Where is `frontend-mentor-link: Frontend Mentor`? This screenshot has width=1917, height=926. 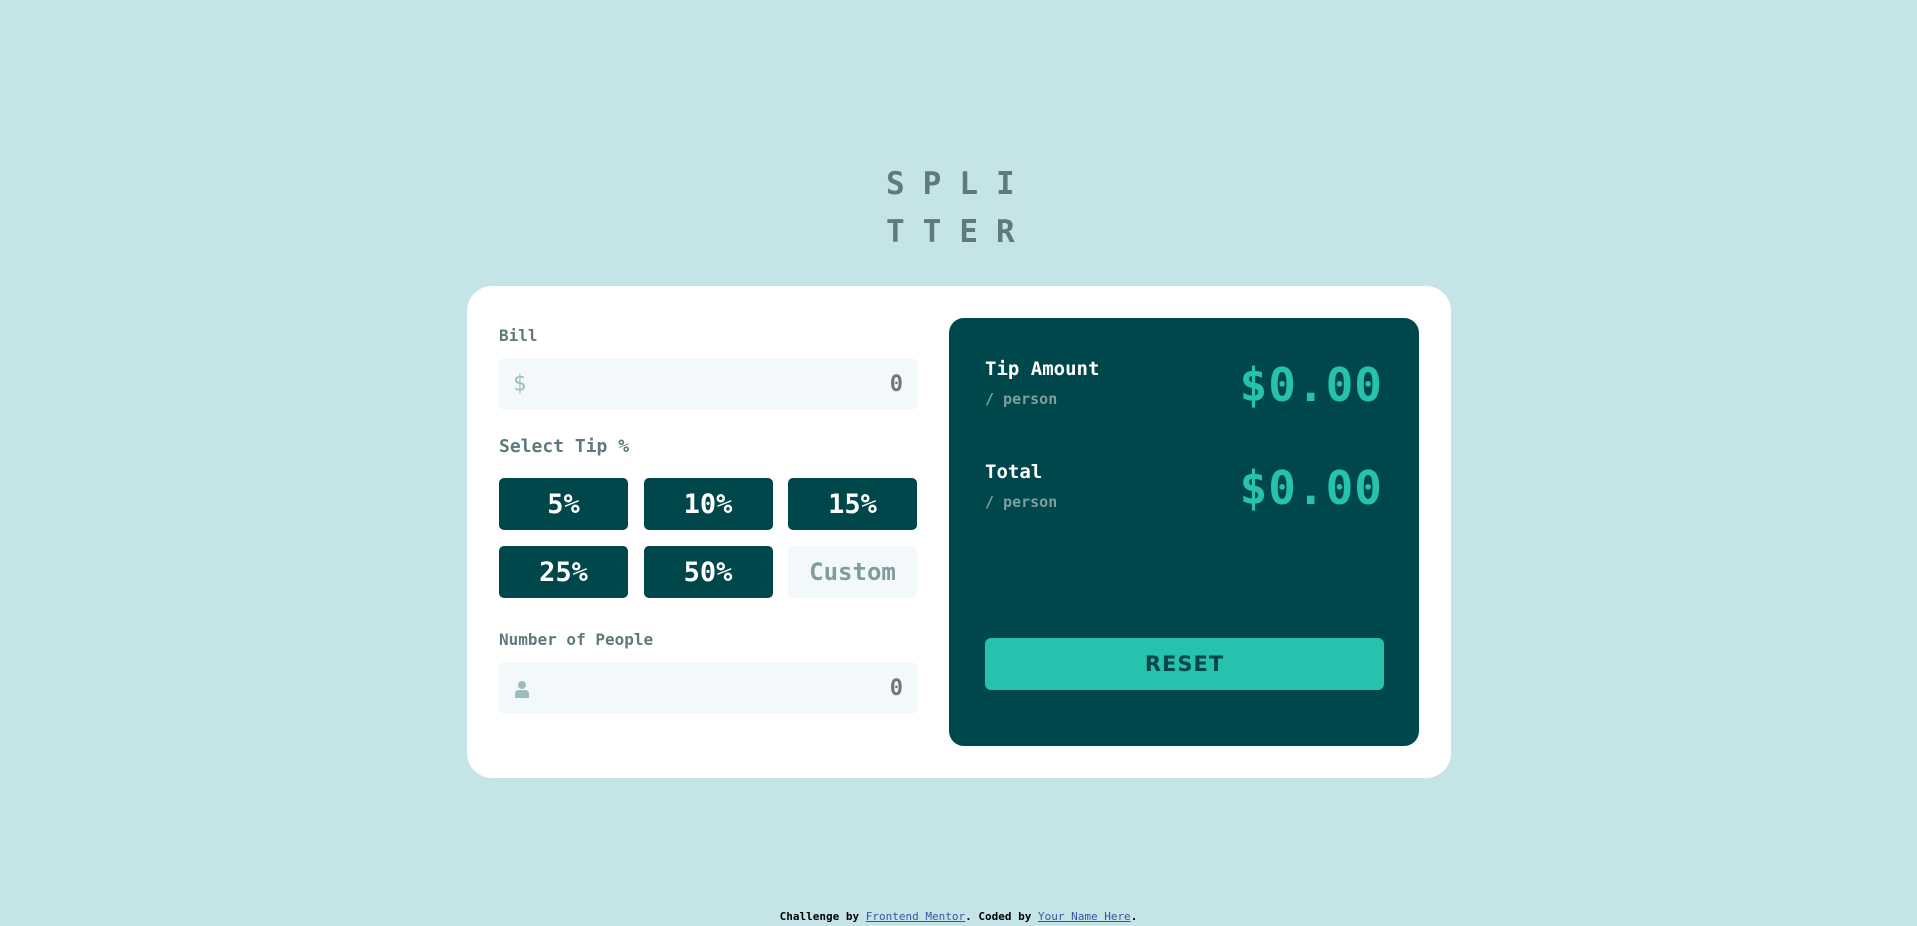 frontend-mentor-link: Frontend Mentor is located at coordinates (915, 916).